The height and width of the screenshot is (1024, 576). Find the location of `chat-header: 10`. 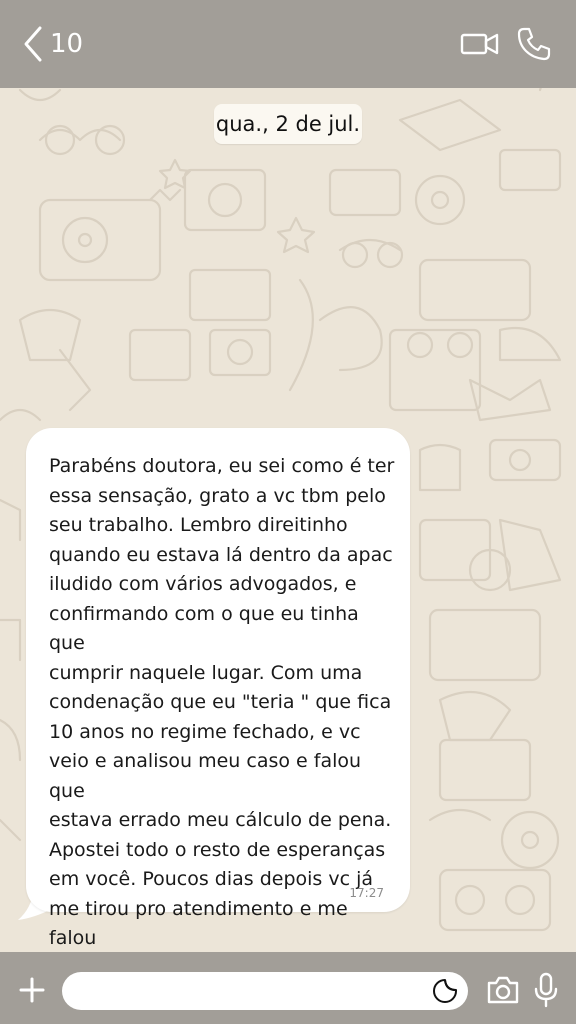

chat-header: 10 is located at coordinates (288, 44).